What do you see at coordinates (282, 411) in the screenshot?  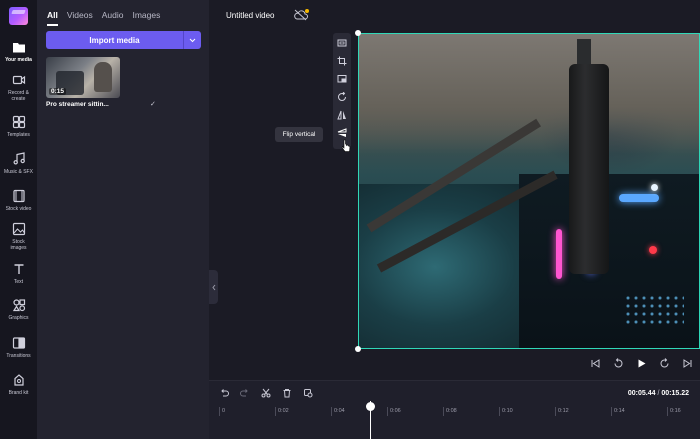 I see `ruler-tick: 0:02` at bounding box center [282, 411].